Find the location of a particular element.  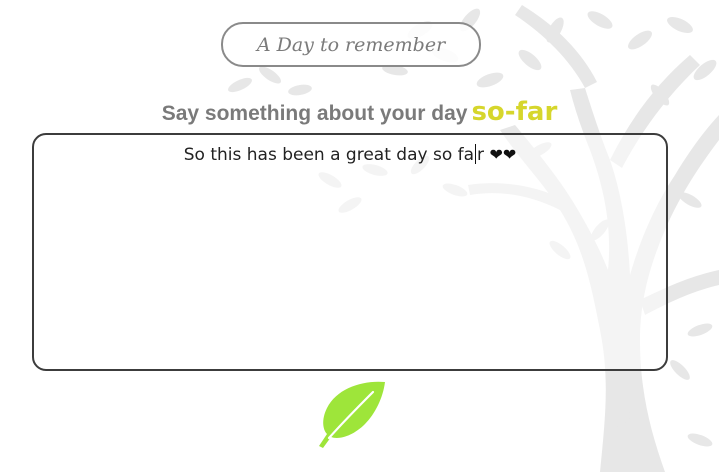

entry-text-after-caret: r is located at coordinates (481, 155).